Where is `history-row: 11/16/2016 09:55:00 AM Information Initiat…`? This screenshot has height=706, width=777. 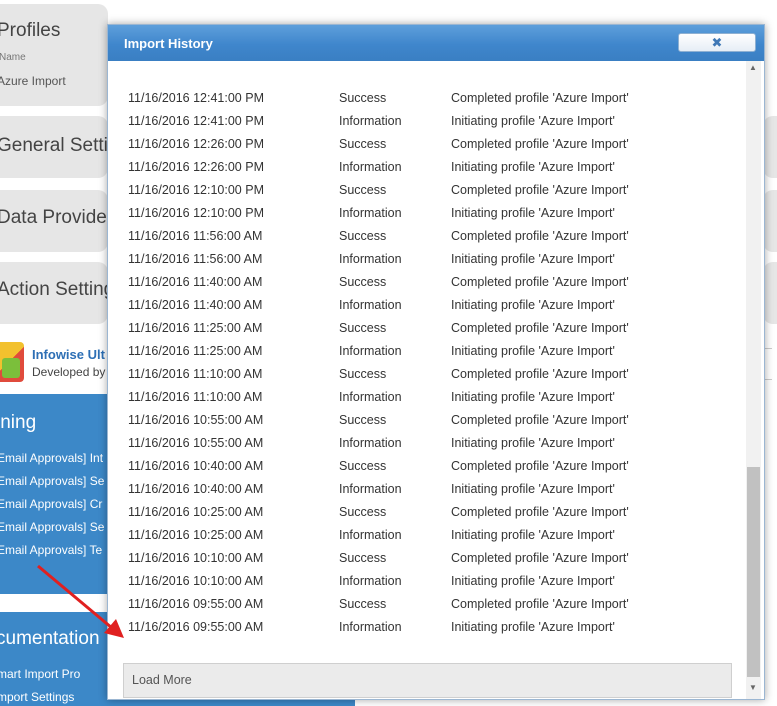 history-row: 11/16/2016 09:55:00 AM Information Initiat… is located at coordinates (427, 631).